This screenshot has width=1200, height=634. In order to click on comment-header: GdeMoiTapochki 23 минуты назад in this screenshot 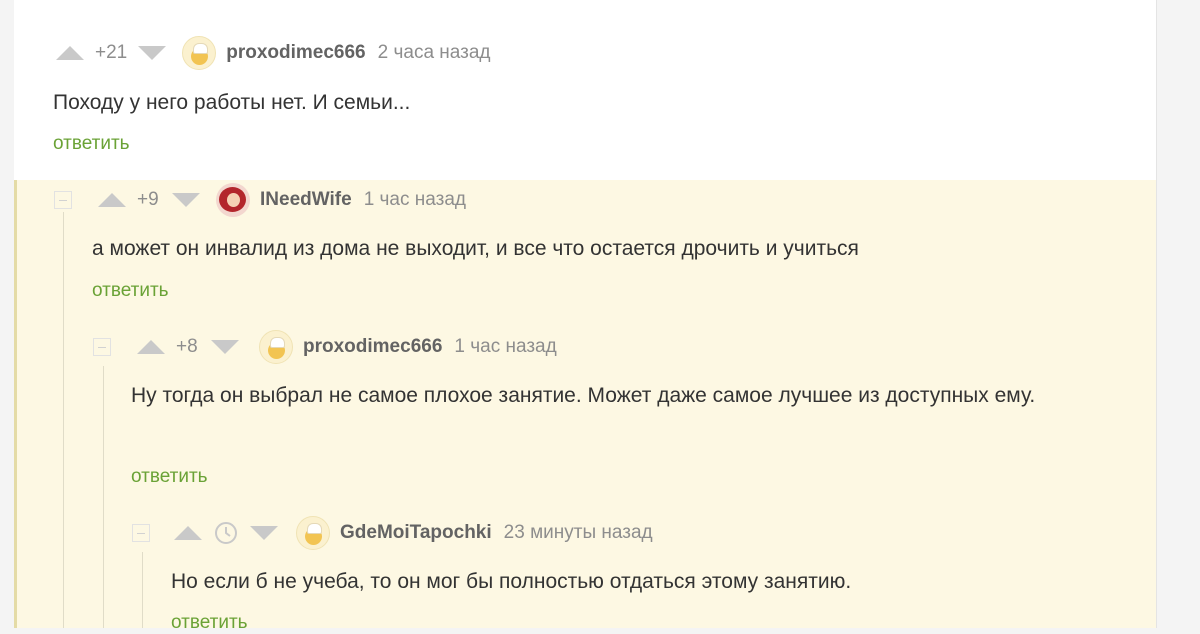, I will do `click(392, 533)`.